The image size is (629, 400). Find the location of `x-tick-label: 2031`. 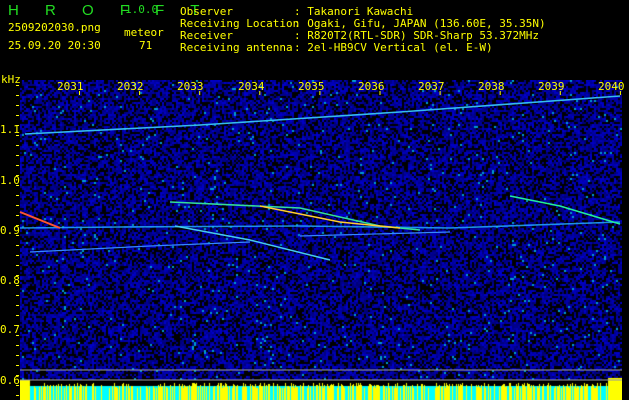

x-tick-label: 2031 is located at coordinates (70, 86).